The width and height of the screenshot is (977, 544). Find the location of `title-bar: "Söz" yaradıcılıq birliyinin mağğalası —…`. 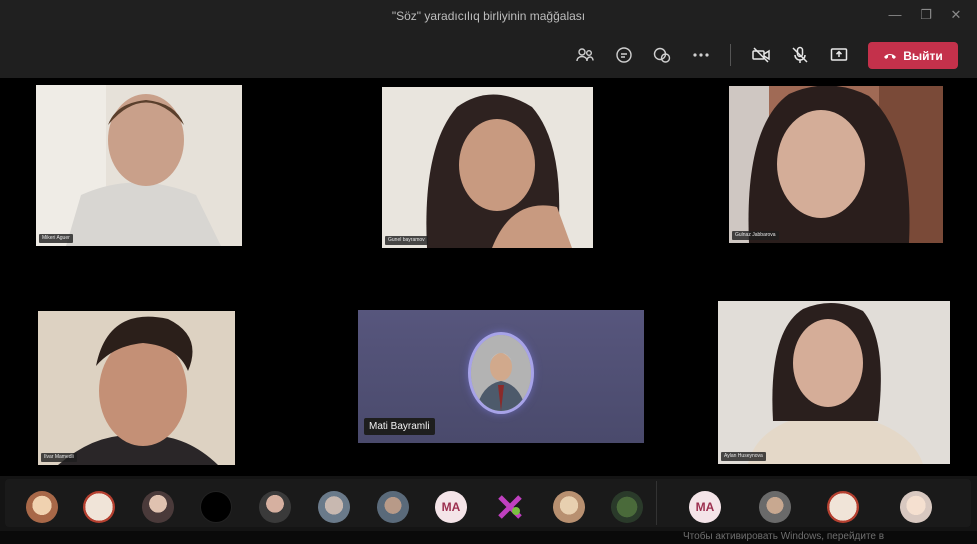

title-bar: "Söz" yaradıcılıq birliyinin mağğalası —… is located at coordinates (488, 15).